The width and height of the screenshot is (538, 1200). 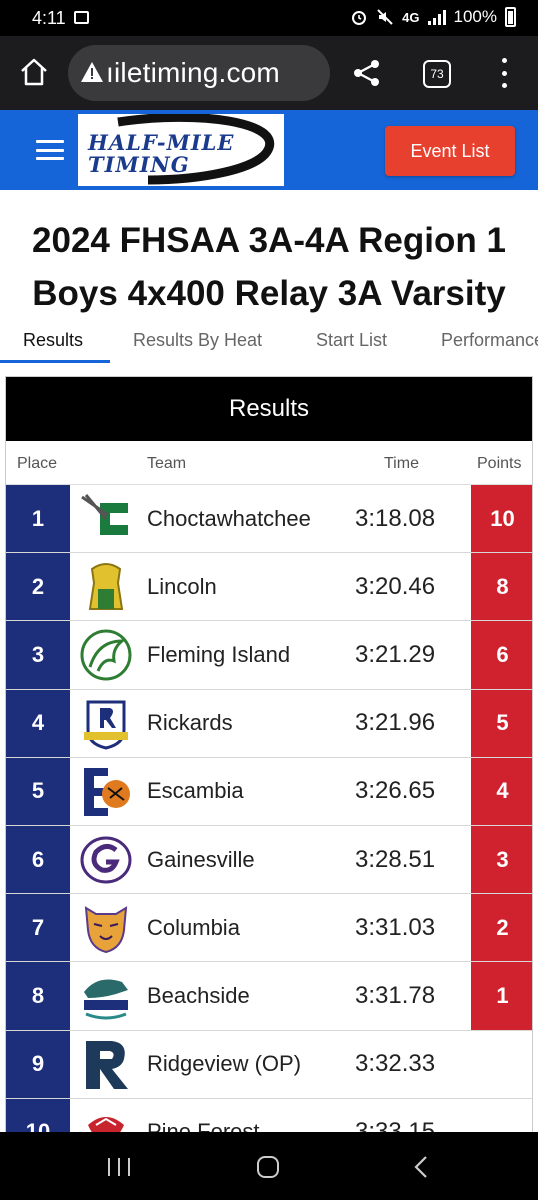 What do you see at coordinates (367, 73) in the screenshot?
I see `share-icon` at bounding box center [367, 73].